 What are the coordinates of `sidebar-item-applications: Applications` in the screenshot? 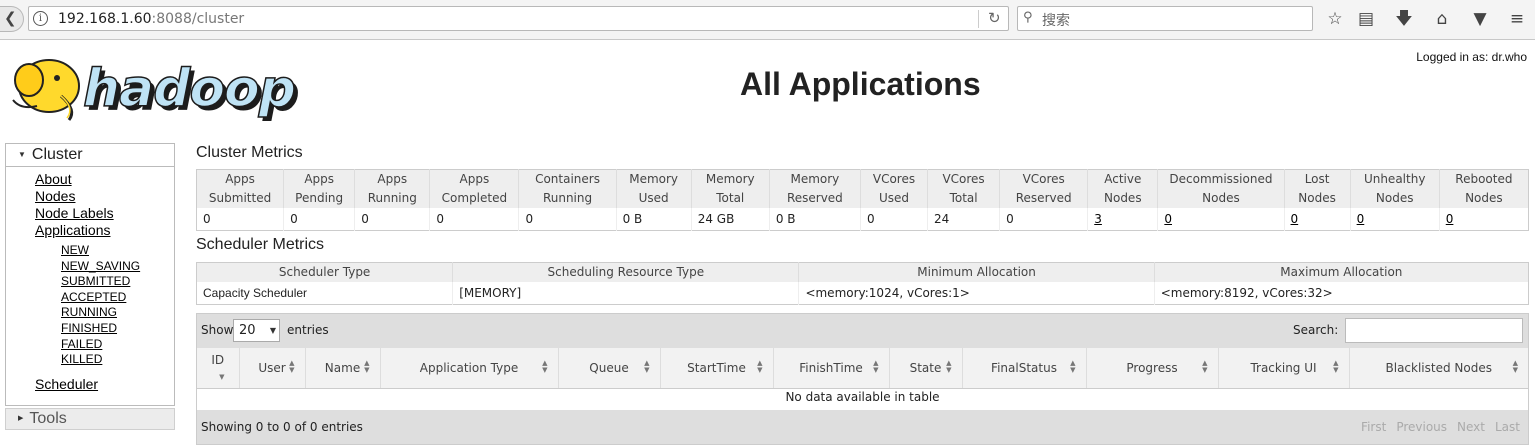 It's located at (74, 230).